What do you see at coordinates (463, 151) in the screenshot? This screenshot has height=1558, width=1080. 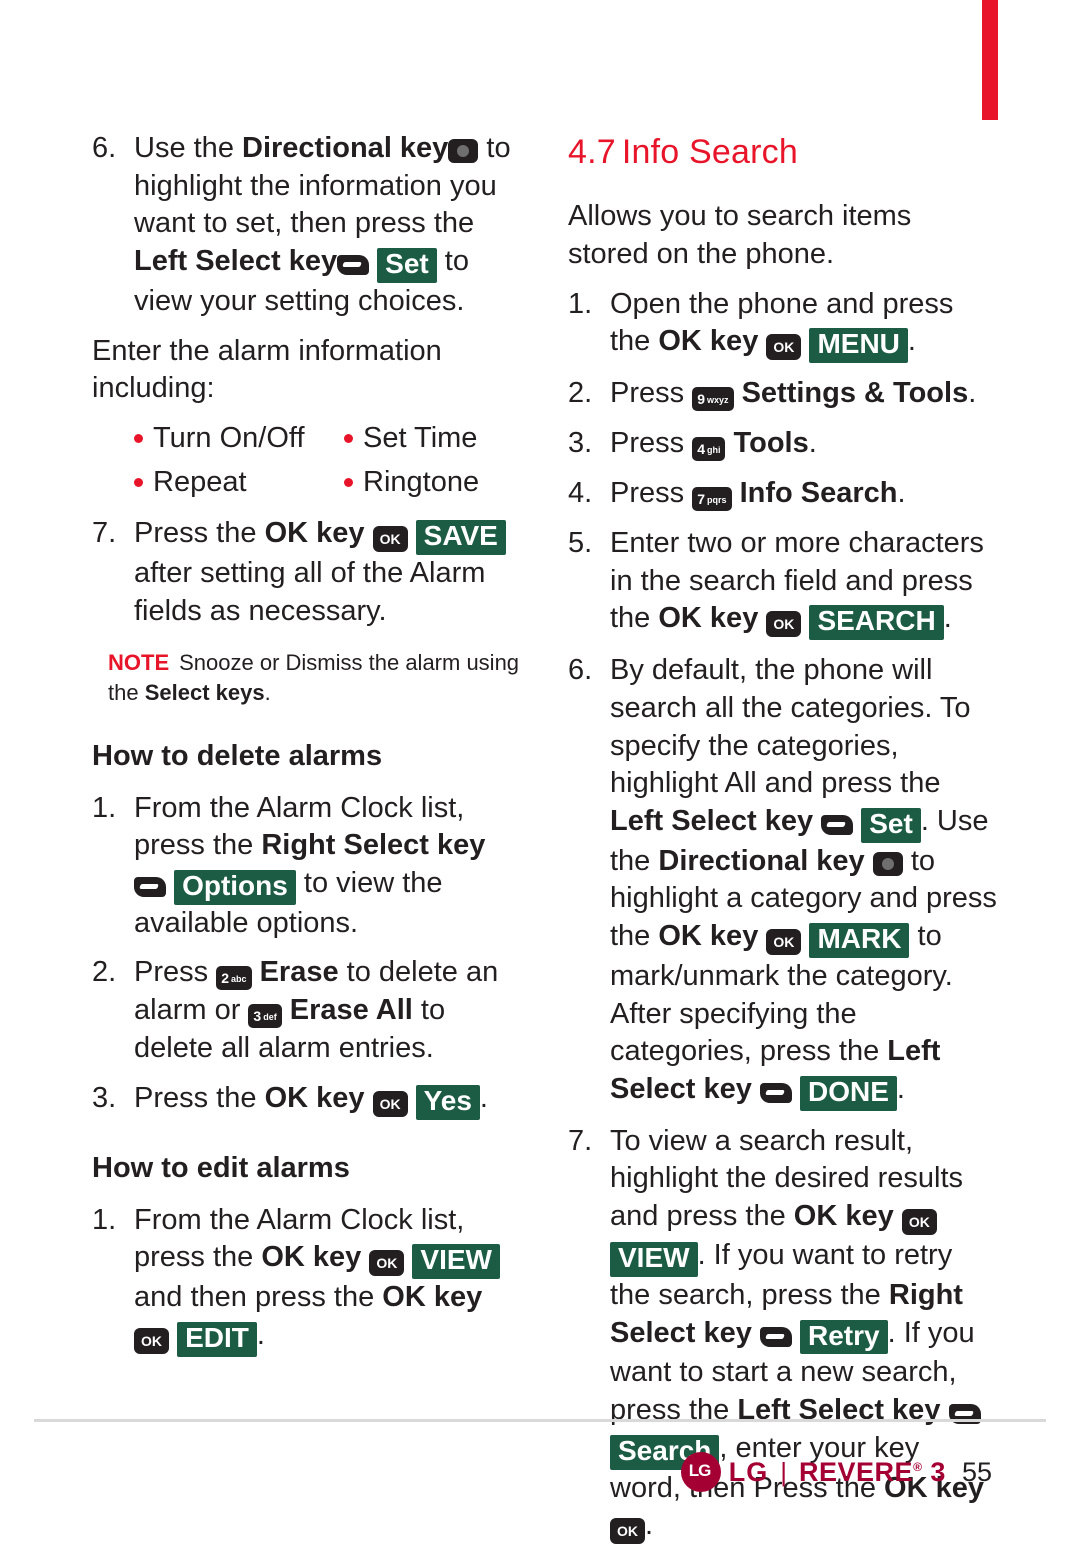 I see `directional-key-icon` at bounding box center [463, 151].